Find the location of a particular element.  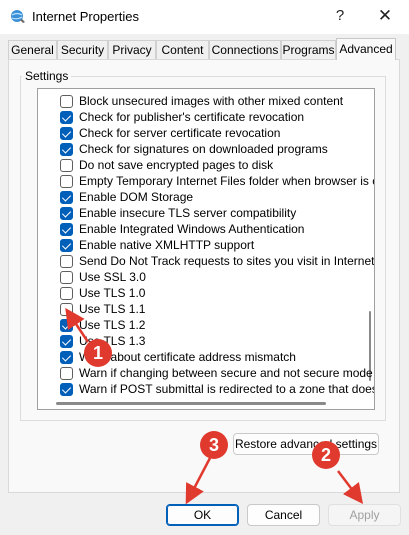

settings-item-label: Use SSL 3.0 is located at coordinates (112, 277).